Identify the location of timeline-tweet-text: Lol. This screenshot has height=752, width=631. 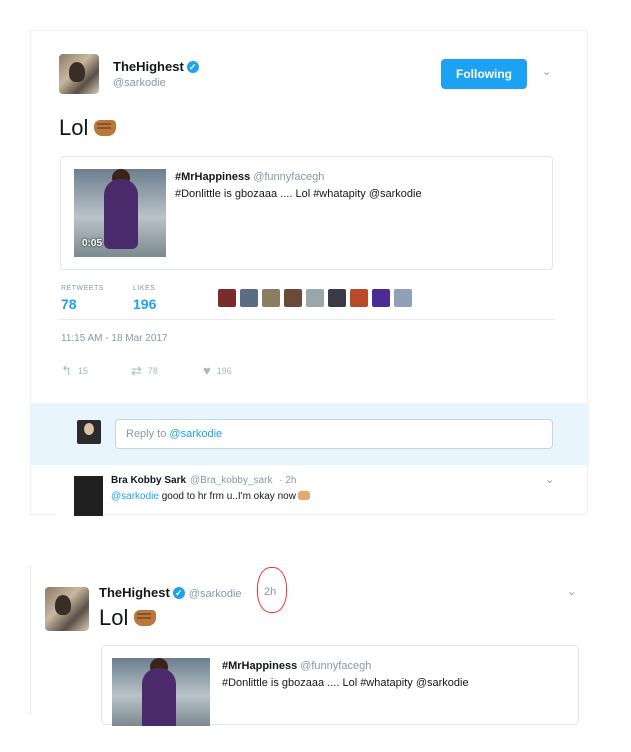
(128, 618).